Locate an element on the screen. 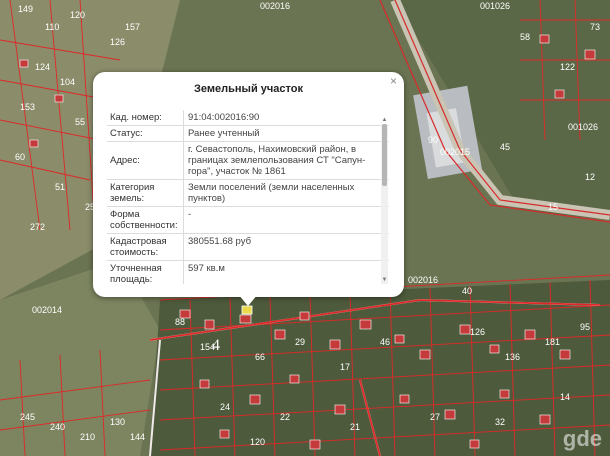 The image size is (610, 456). row-key: Категория земель: is located at coordinates (145, 193).